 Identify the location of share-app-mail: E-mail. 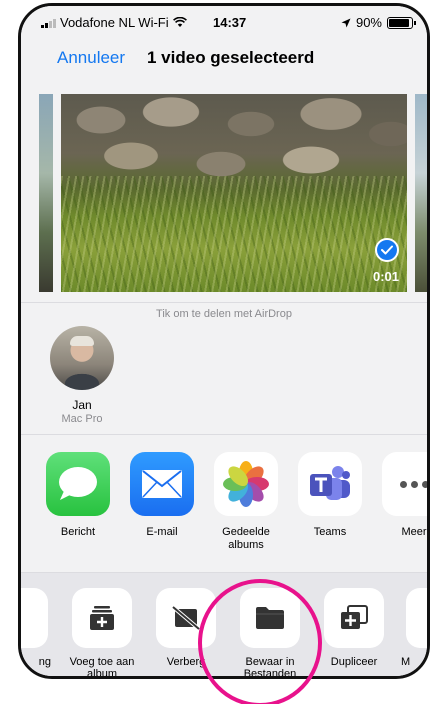
(162, 495).